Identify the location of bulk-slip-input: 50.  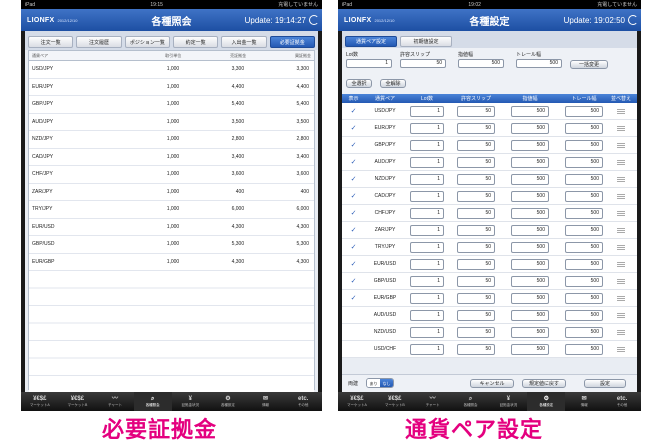
(423, 63).